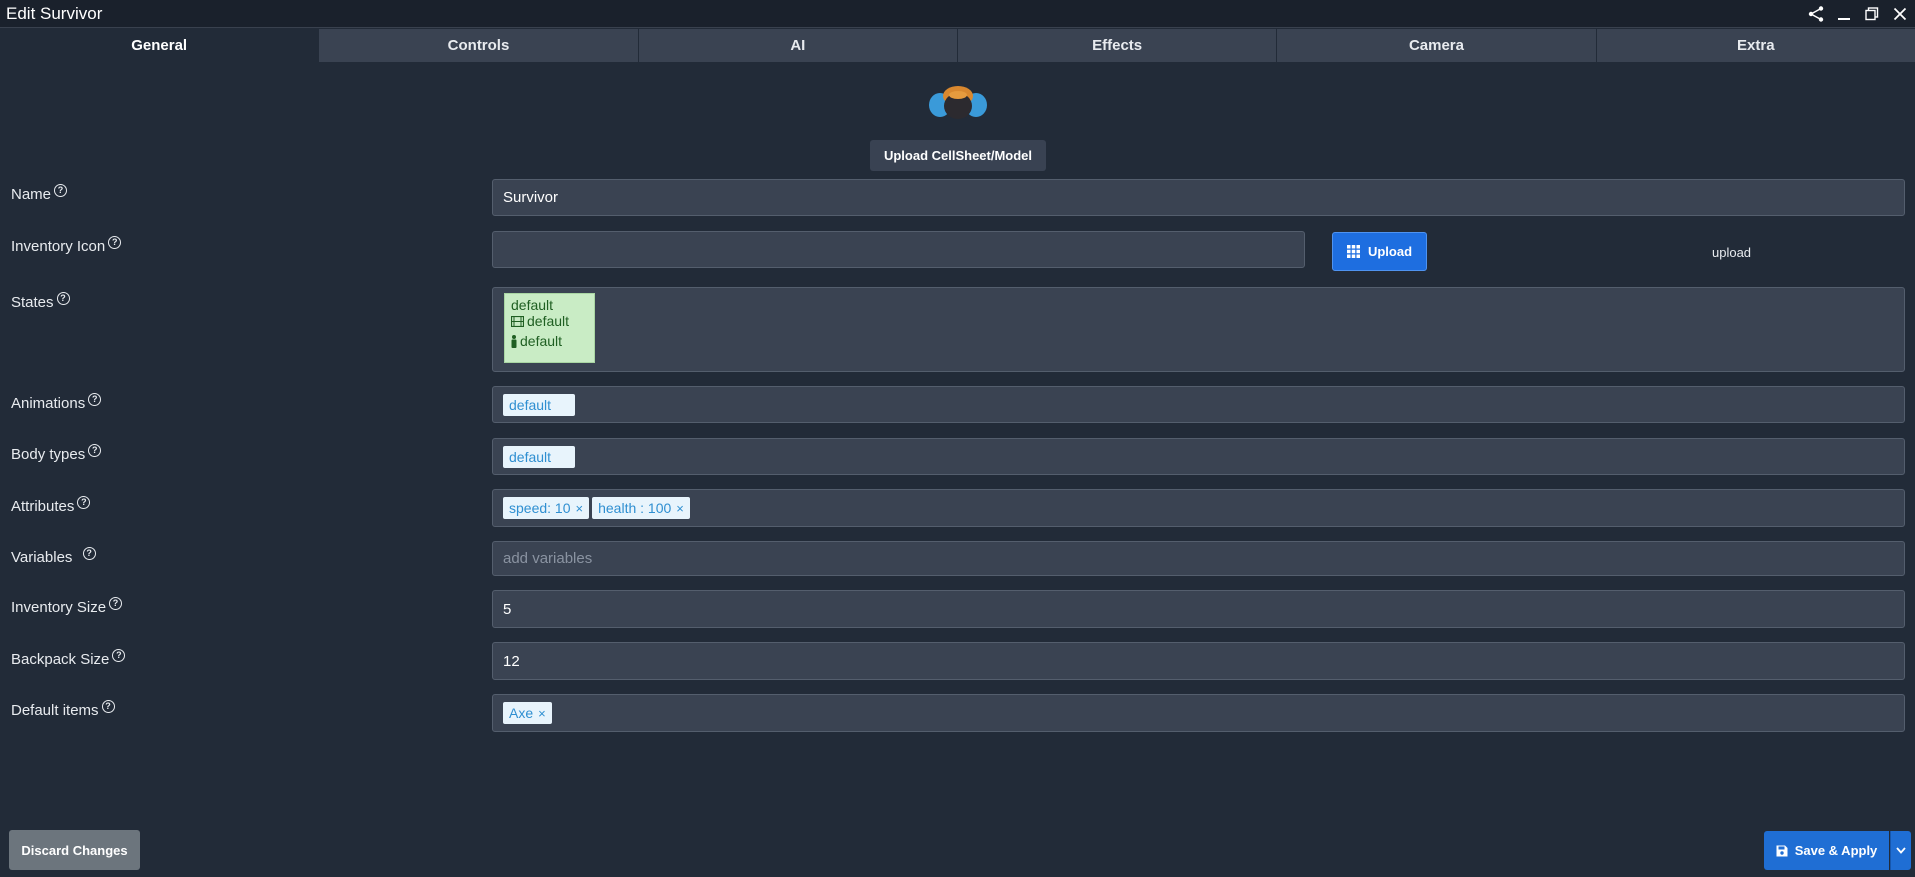  What do you see at coordinates (53, 556) in the screenshot?
I see `variables-label: Variables ?` at bounding box center [53, 556].